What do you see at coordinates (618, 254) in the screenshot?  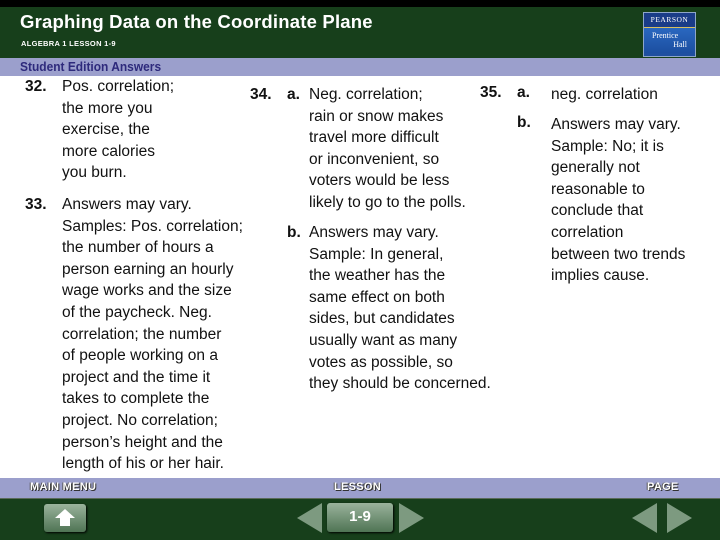 I see `answer-line: between two trends` at bounding box center [618, 254].